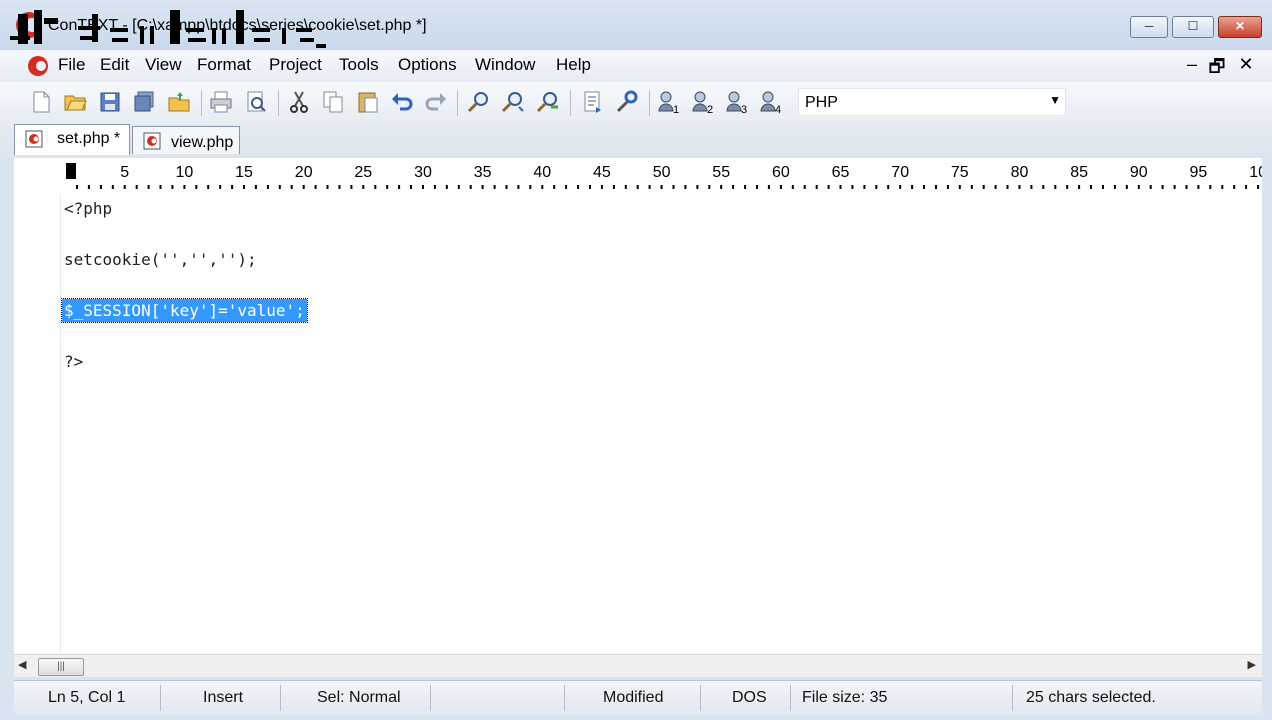 The height and width of the screenshot is (720, 1272). Describe the element at coordinates (160, 259) in the screenshot. I see `code-line: setcookie('','','');` at that location.